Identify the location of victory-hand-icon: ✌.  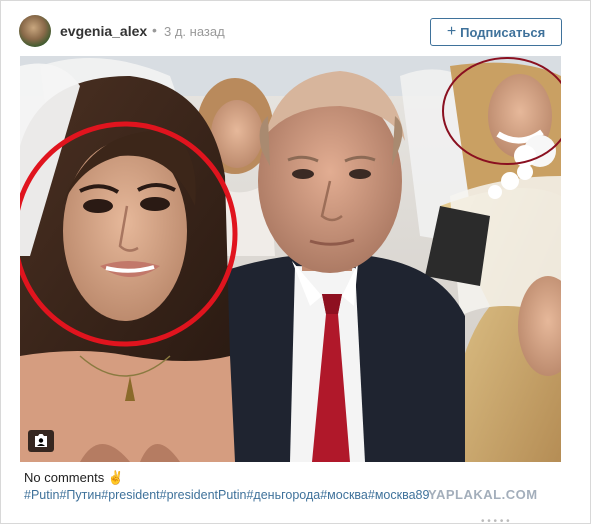
(116, 477).